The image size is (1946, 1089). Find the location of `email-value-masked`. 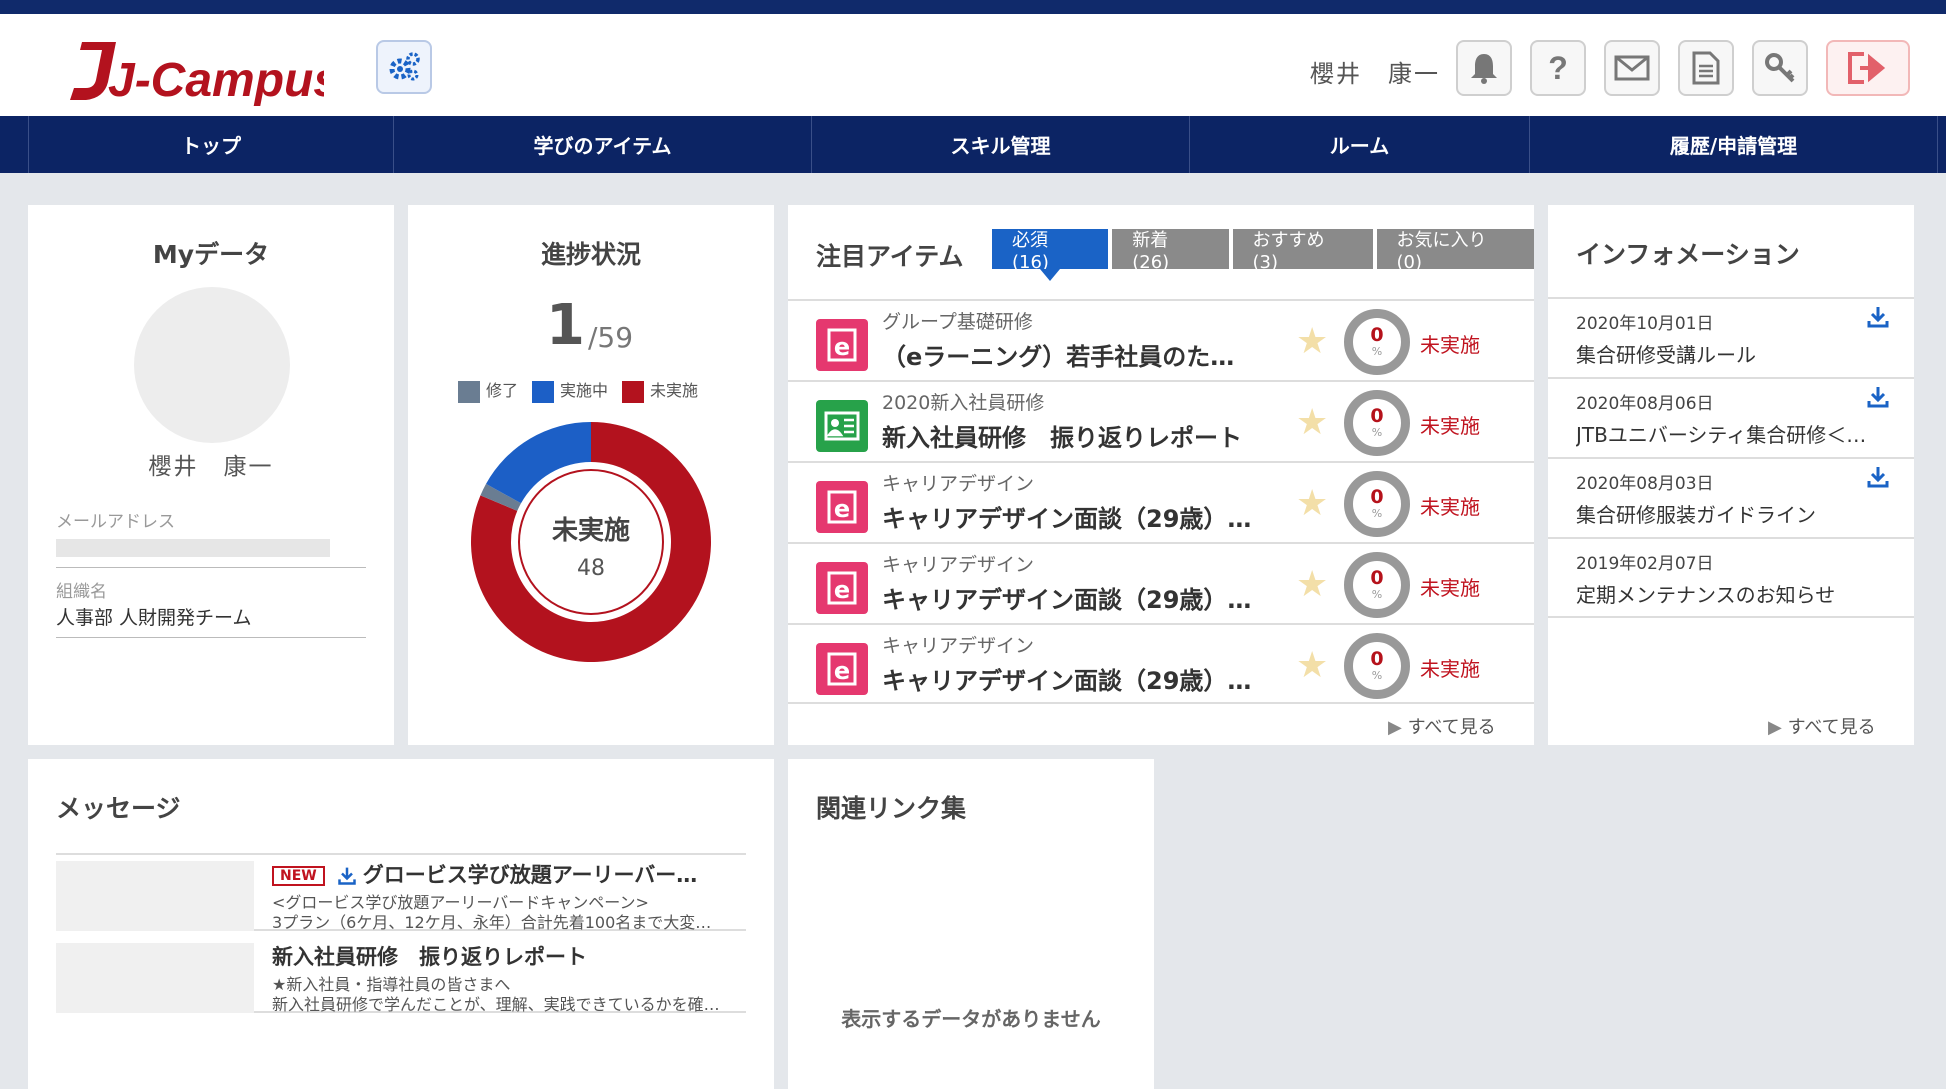

email-value-masked is located at coordinates (193, 548).